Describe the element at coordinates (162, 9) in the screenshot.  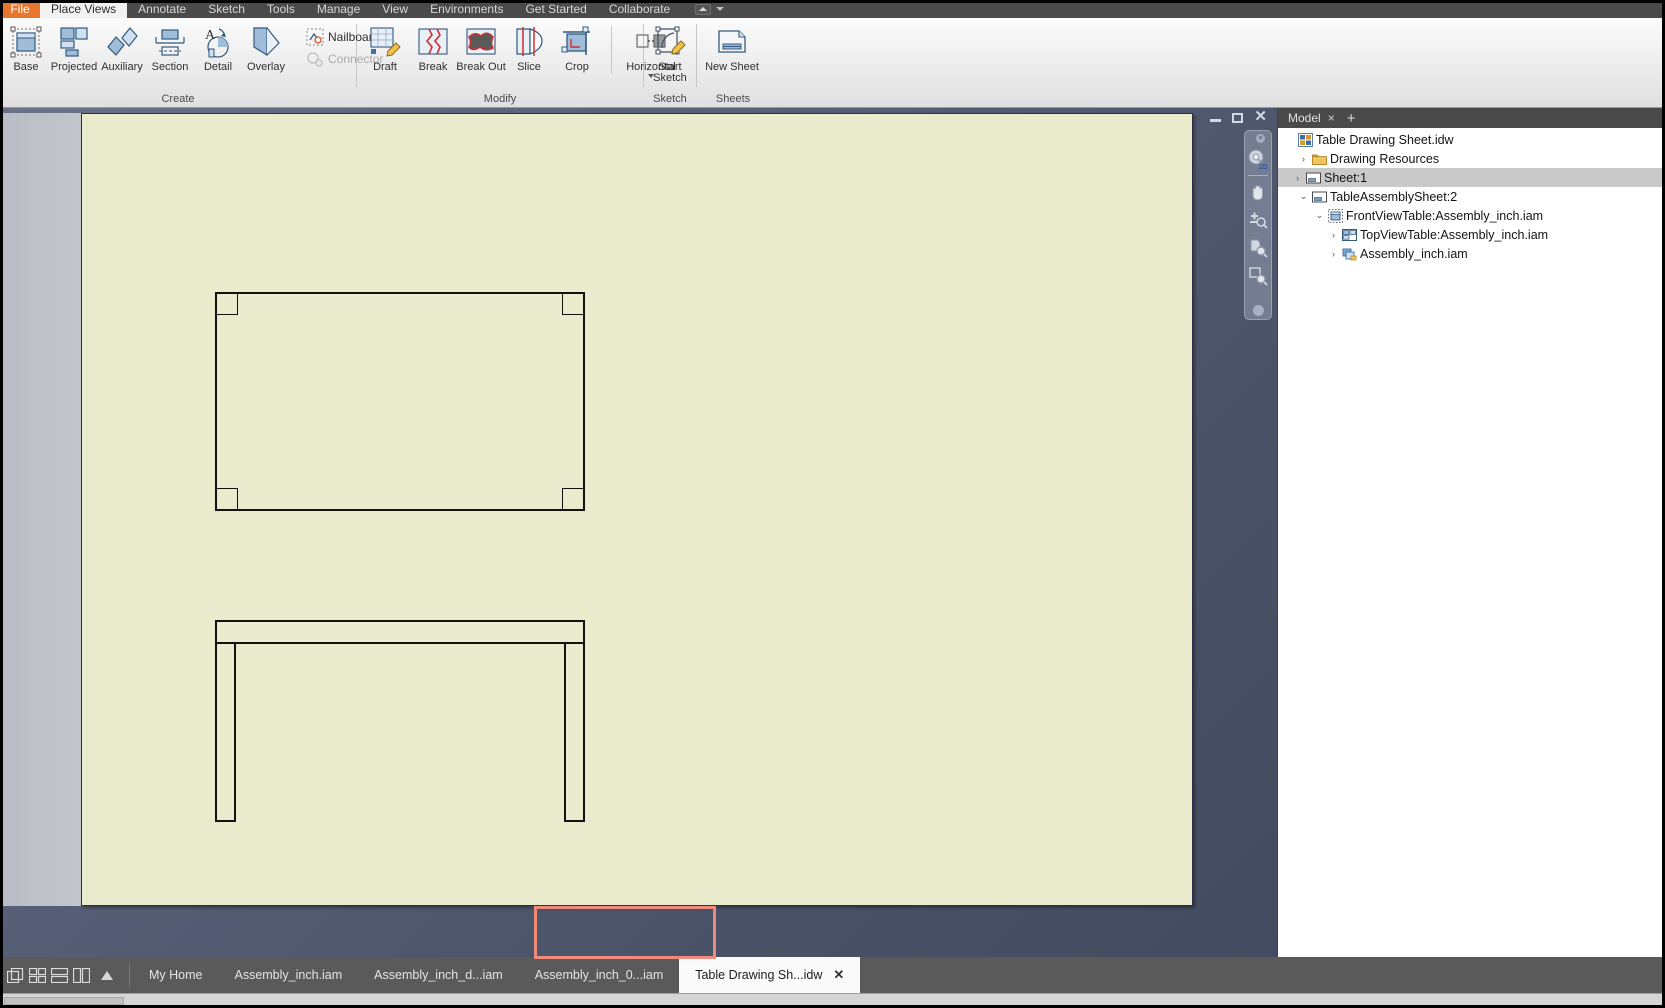
I see `tab-annotate: Annotate` at that location.